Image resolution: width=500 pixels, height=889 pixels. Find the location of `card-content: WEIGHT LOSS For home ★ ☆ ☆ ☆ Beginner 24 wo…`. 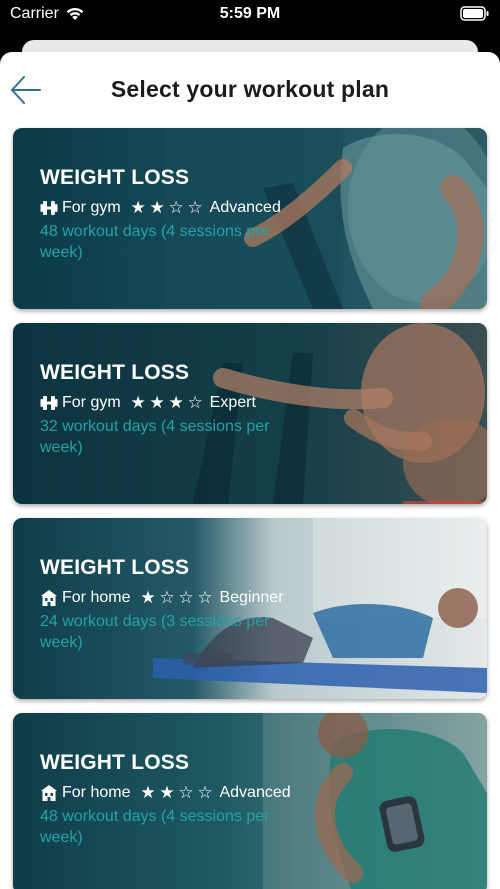

card-content: WEIGHT LOSS For home ★ ☆ ☆ ☆ Beginner 24 wo… is located at coordinates (190, 604).